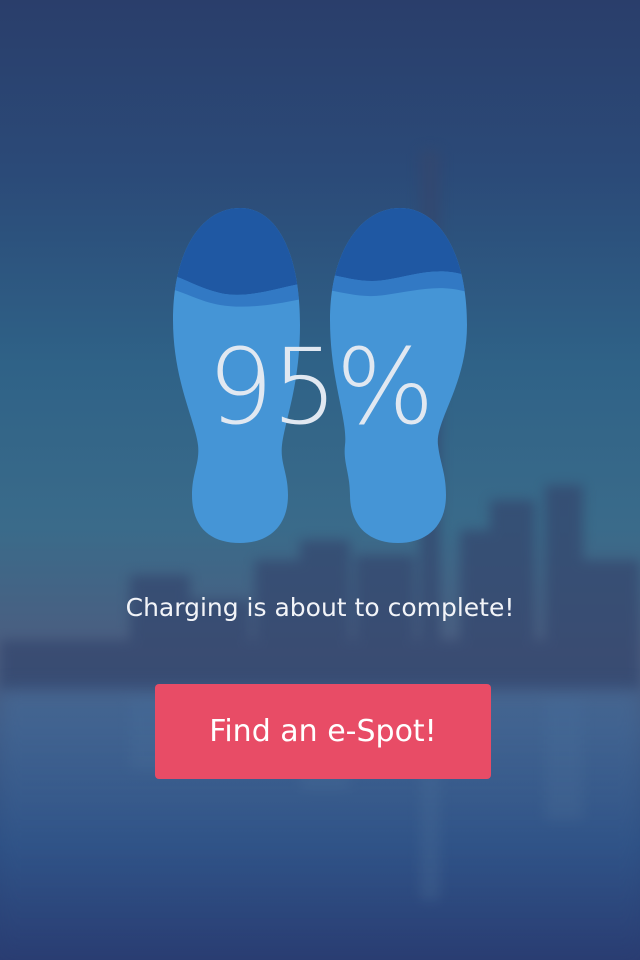 The width and height of the screenshot is (640, 960). I want to click on find-e-spot-button-label: Find an e-Spot!, so click(323, 731).